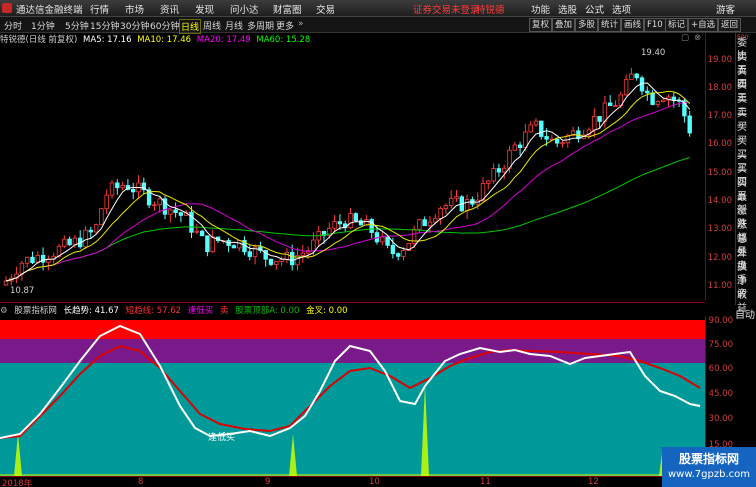 Image resolution: width=756 pixels, height=487 pixels. I want to click on overlay-button: 叠加, so click(564, 25).